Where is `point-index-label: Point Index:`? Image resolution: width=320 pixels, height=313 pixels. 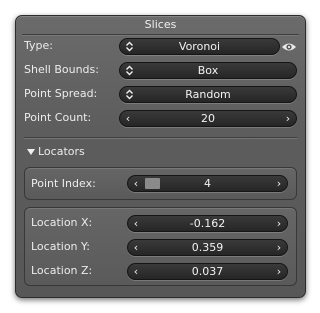
point-index-label: Point Index: is located at coordinates (63, 183).